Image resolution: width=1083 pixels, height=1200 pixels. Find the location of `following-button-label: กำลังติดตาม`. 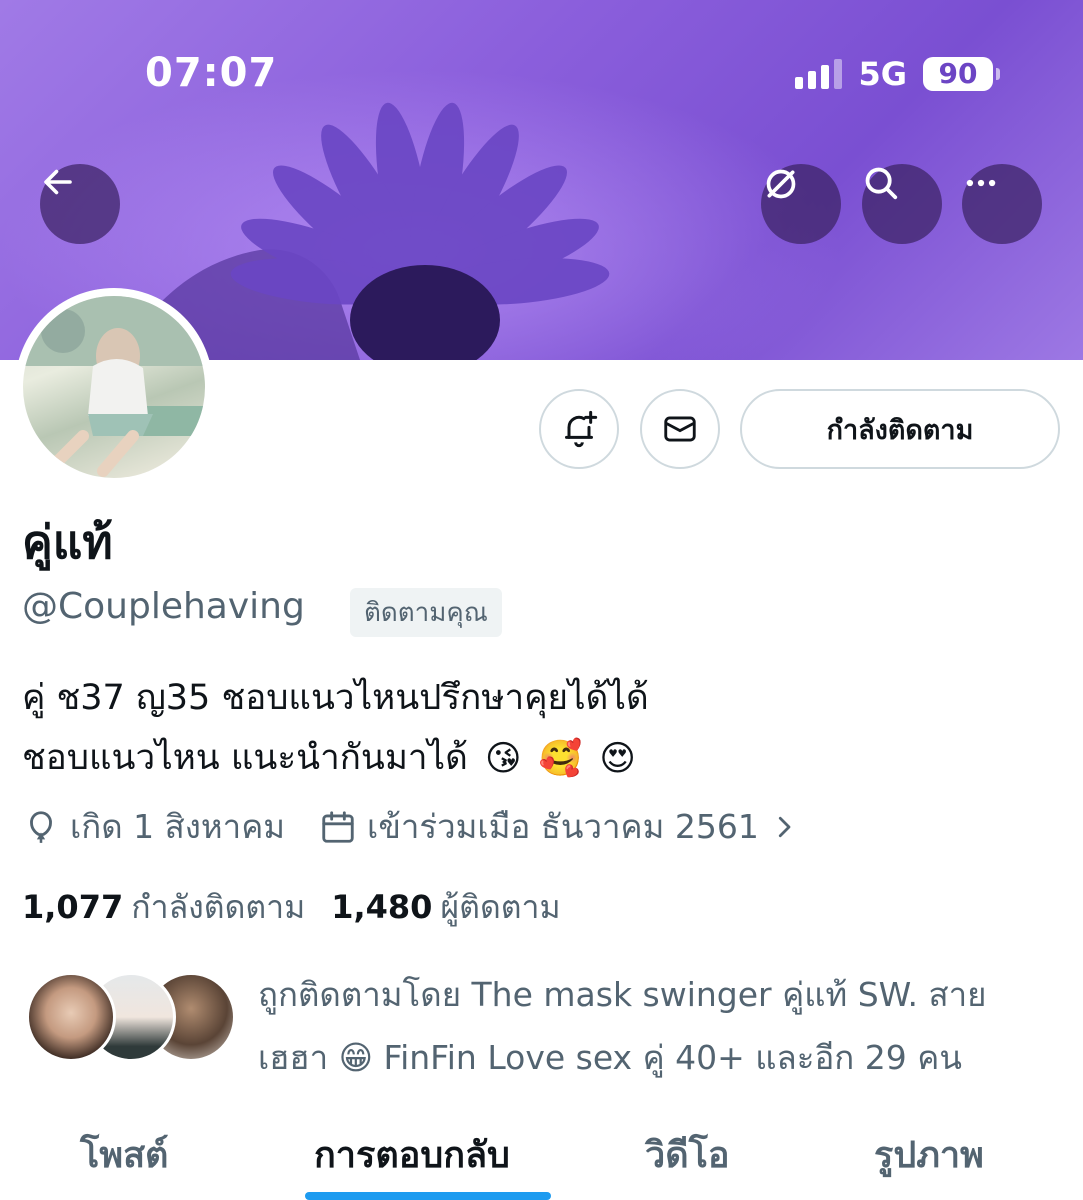

following-button-label: กำลังติดตาม is located at coordinates (900, 430).